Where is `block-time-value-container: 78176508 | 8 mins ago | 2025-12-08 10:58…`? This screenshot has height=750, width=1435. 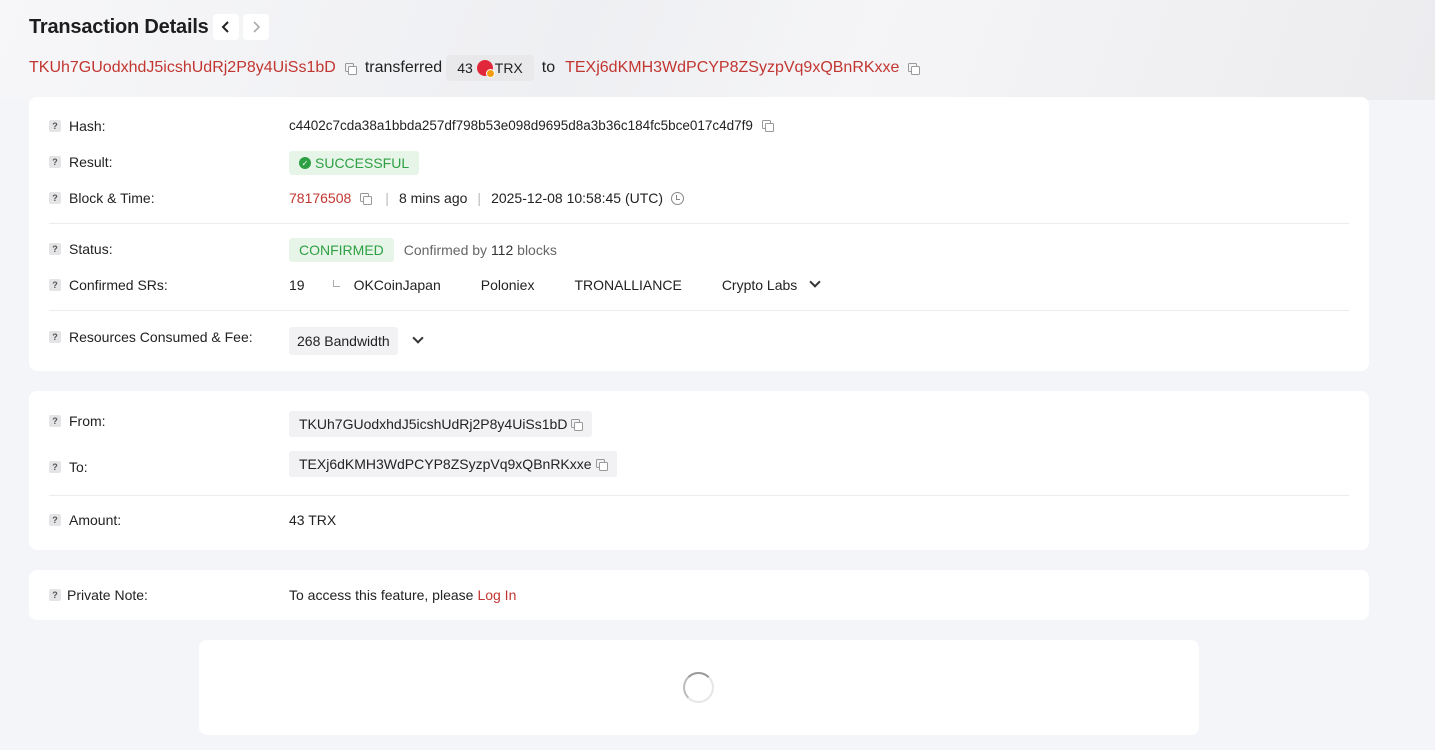 block-time-value-container: 78176508 | 8 mins ago | 2025-12-08 10:58… is located at coordinates (487, 198).